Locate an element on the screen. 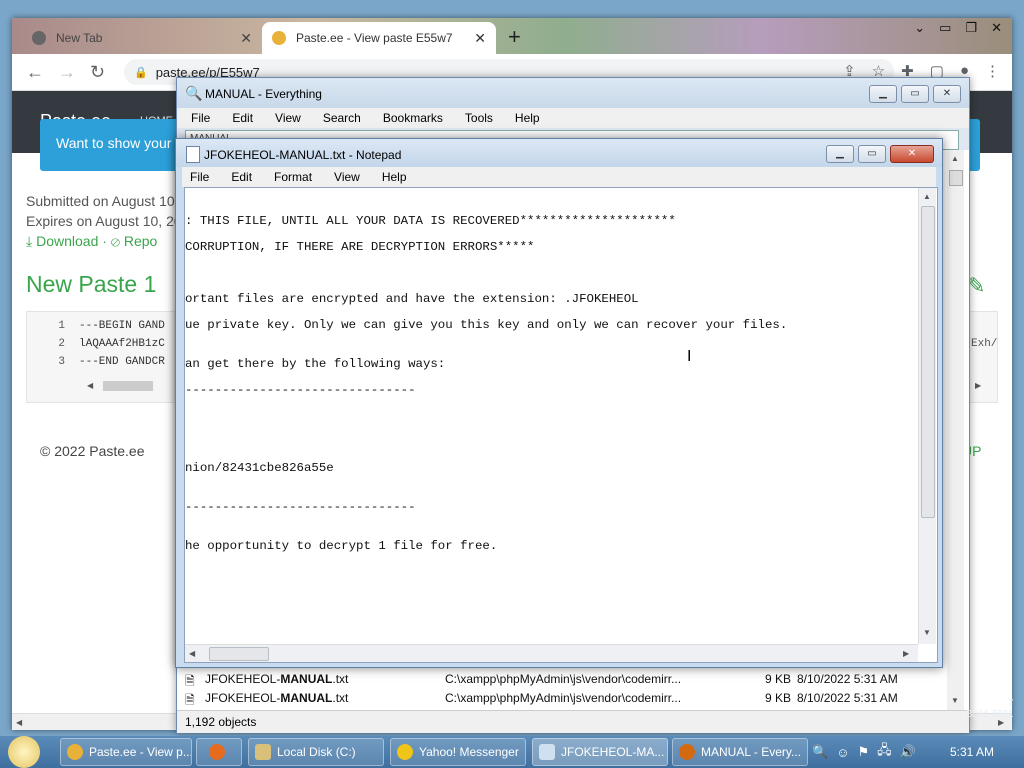 The height and width of the screenshot is (768, 1024). chrome-window-controls: ⌄ ▭ ❐ ✕ is located at coordinates (958, 28).